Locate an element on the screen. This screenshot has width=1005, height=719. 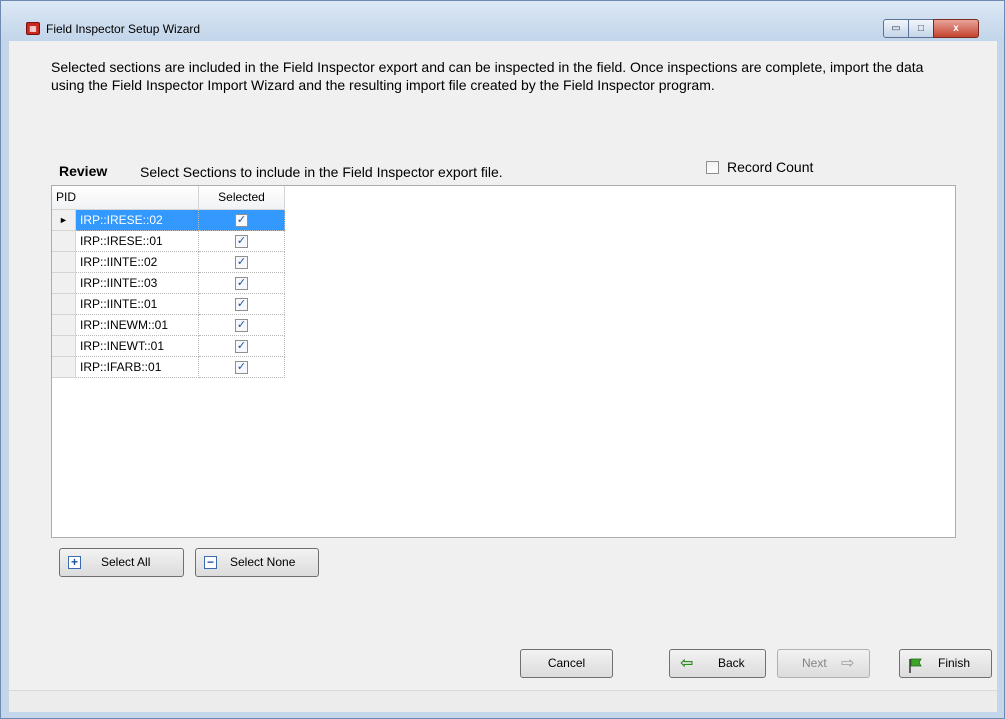
record-count-checkbox: Record Count is located at coordinates (759, 167).